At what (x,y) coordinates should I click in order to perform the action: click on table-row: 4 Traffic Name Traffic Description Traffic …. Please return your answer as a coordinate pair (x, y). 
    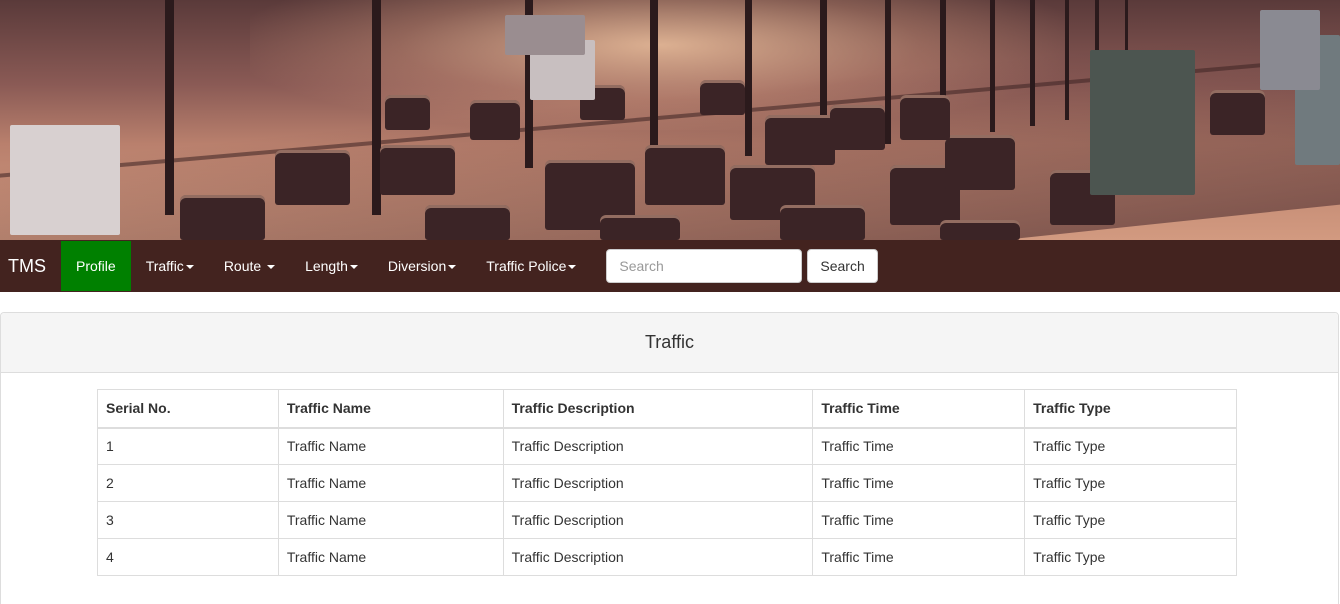
    Looking at the image, I should click on (667, 557).